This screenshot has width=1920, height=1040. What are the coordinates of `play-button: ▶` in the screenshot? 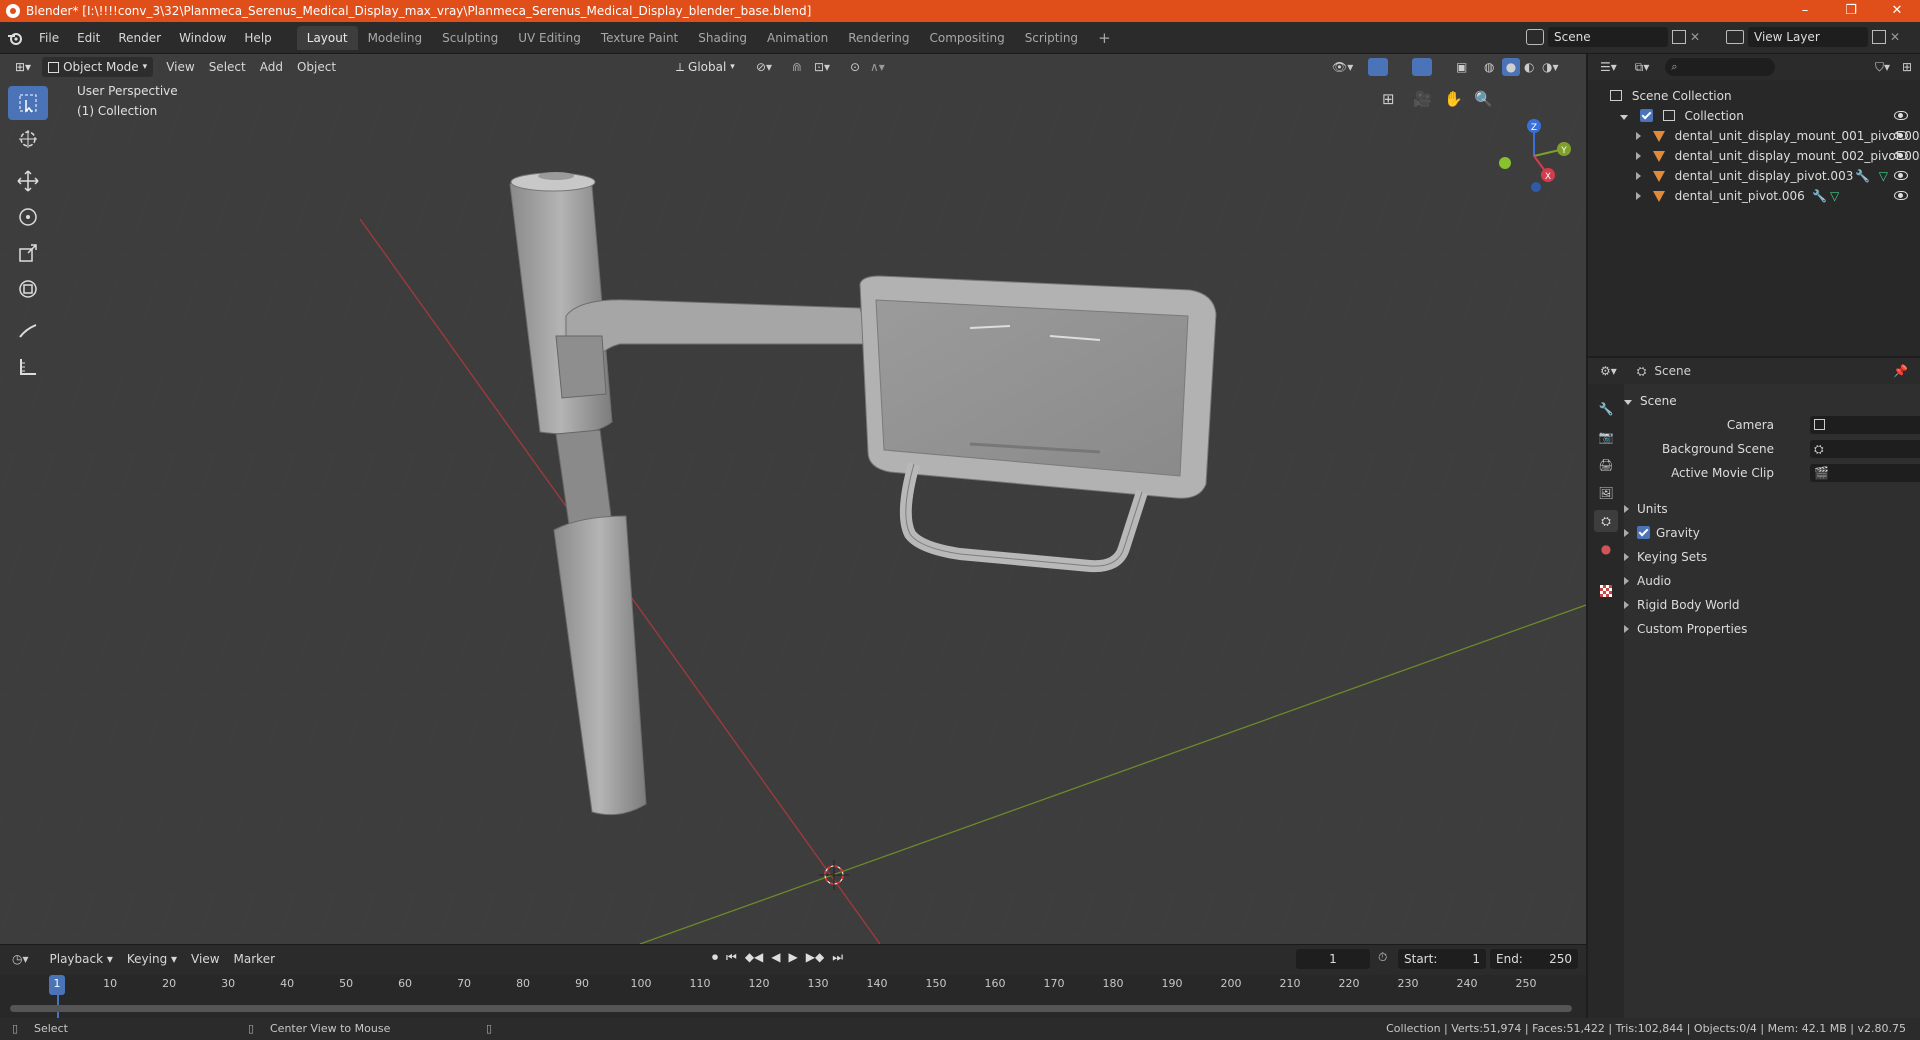 It's located at (793, 957).